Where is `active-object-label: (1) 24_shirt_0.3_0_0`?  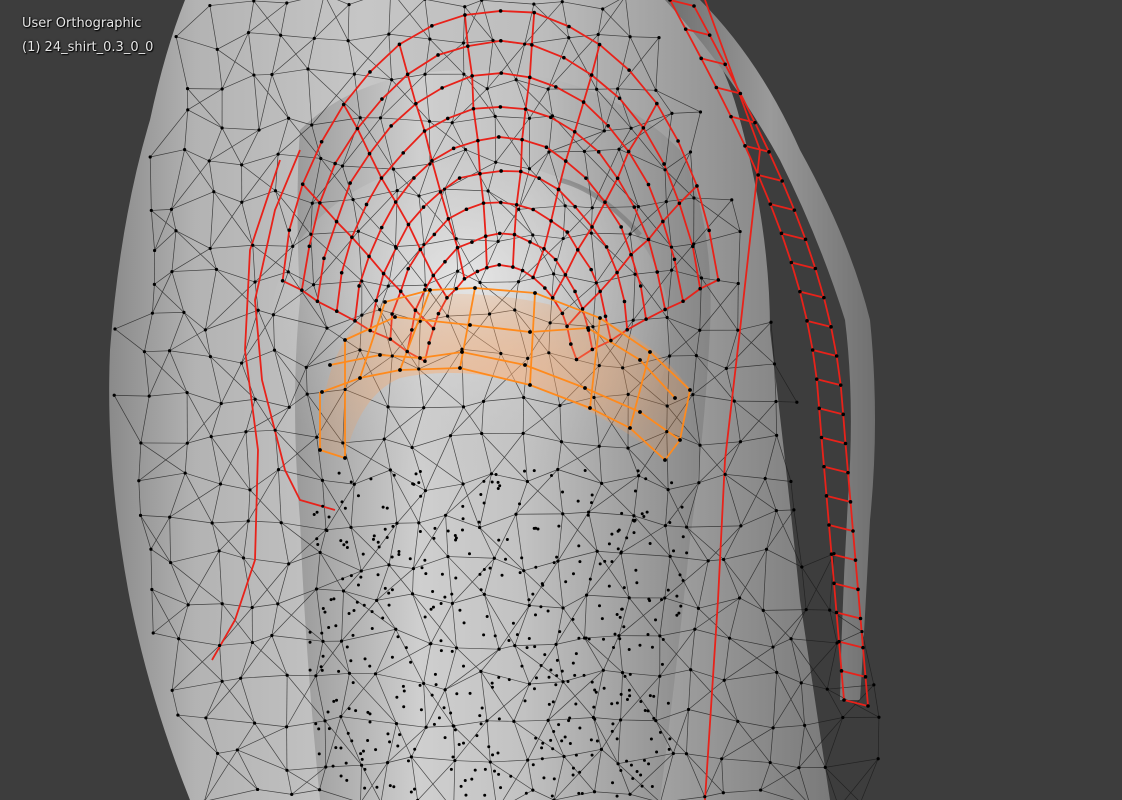
active-object-label: (1) 24_shirt_0.3_0_0 is located at coordinates (88, 47).